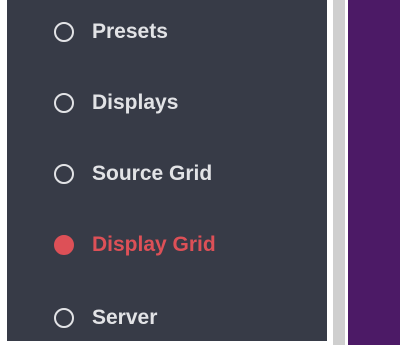  What do you see at coordinates (152, 173) in the screenshot?
I see `sidebar-item-label: Source Grid` at bounding box center [152, 173].